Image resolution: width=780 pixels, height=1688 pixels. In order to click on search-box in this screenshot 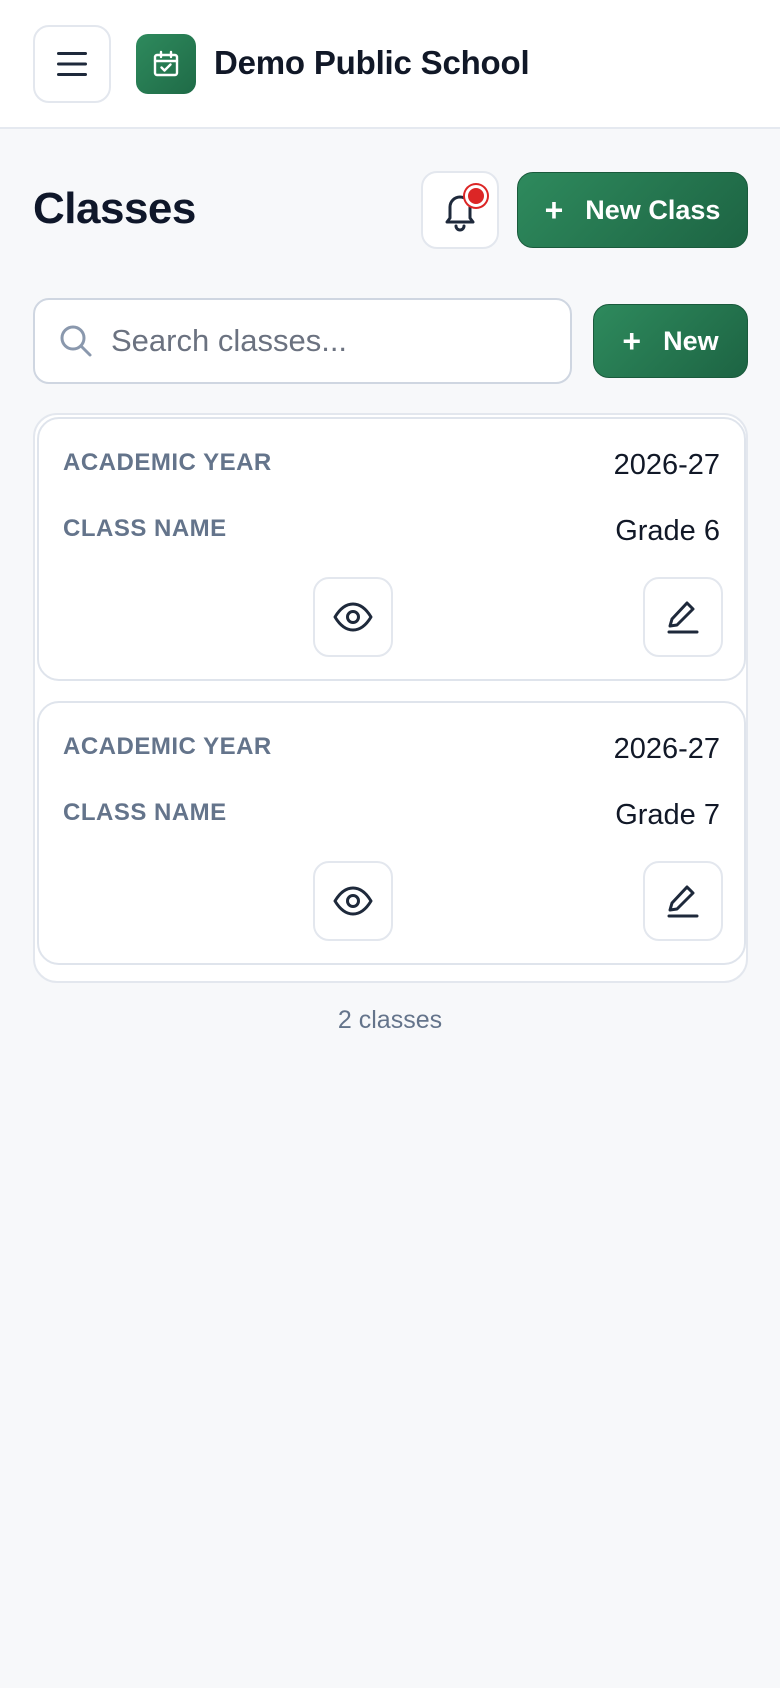, I will do `click(302, 341)`.